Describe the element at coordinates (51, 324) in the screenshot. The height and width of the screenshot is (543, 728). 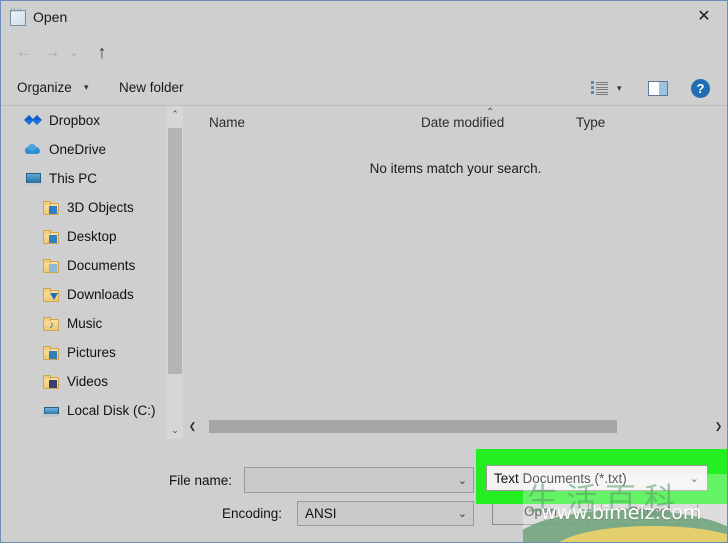
I see `folder-icon: ♪` at that location.